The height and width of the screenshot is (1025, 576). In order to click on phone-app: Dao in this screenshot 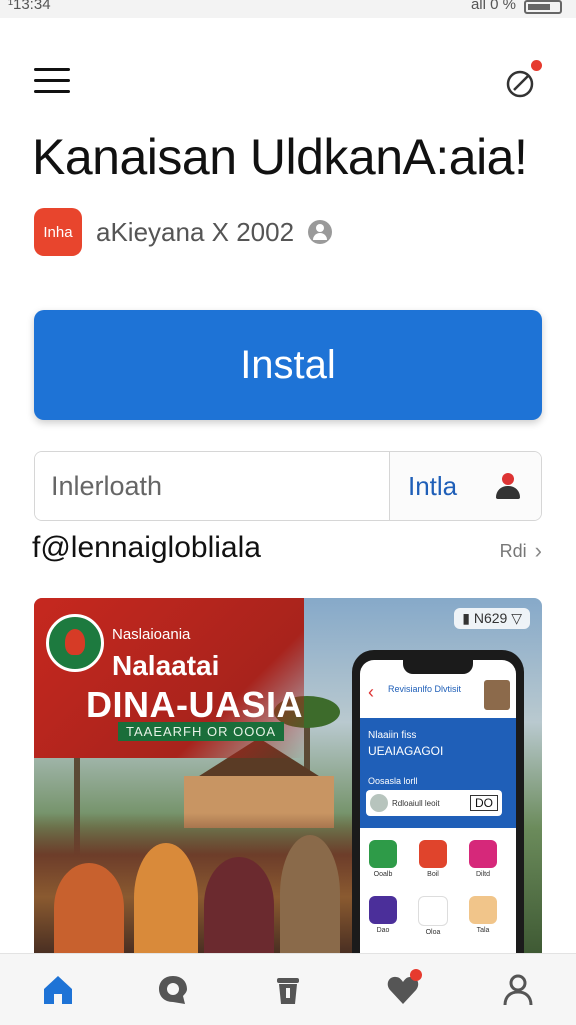, I will do `click(383, 915)`.